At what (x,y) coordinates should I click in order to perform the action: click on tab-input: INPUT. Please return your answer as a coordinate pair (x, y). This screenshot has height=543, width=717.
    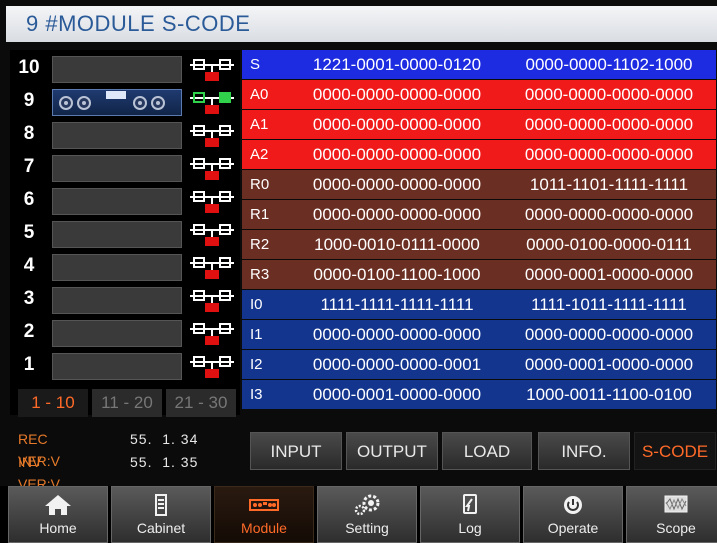
    Looking at the image, I should click on (296, 451).